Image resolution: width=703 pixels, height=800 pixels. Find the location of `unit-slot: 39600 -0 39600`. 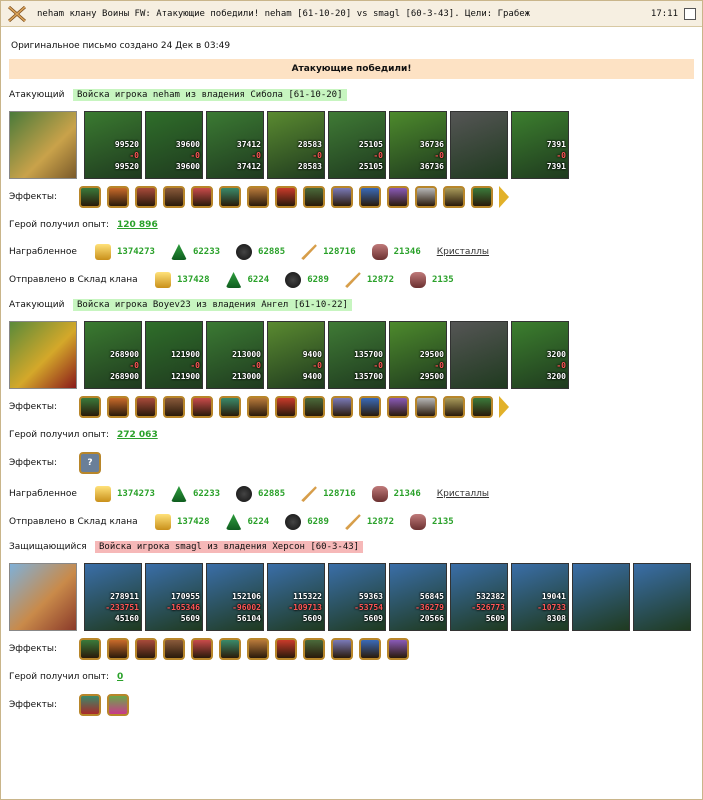

unit-slot: 39600 -0 39600 is located at coordinates (174, 145).